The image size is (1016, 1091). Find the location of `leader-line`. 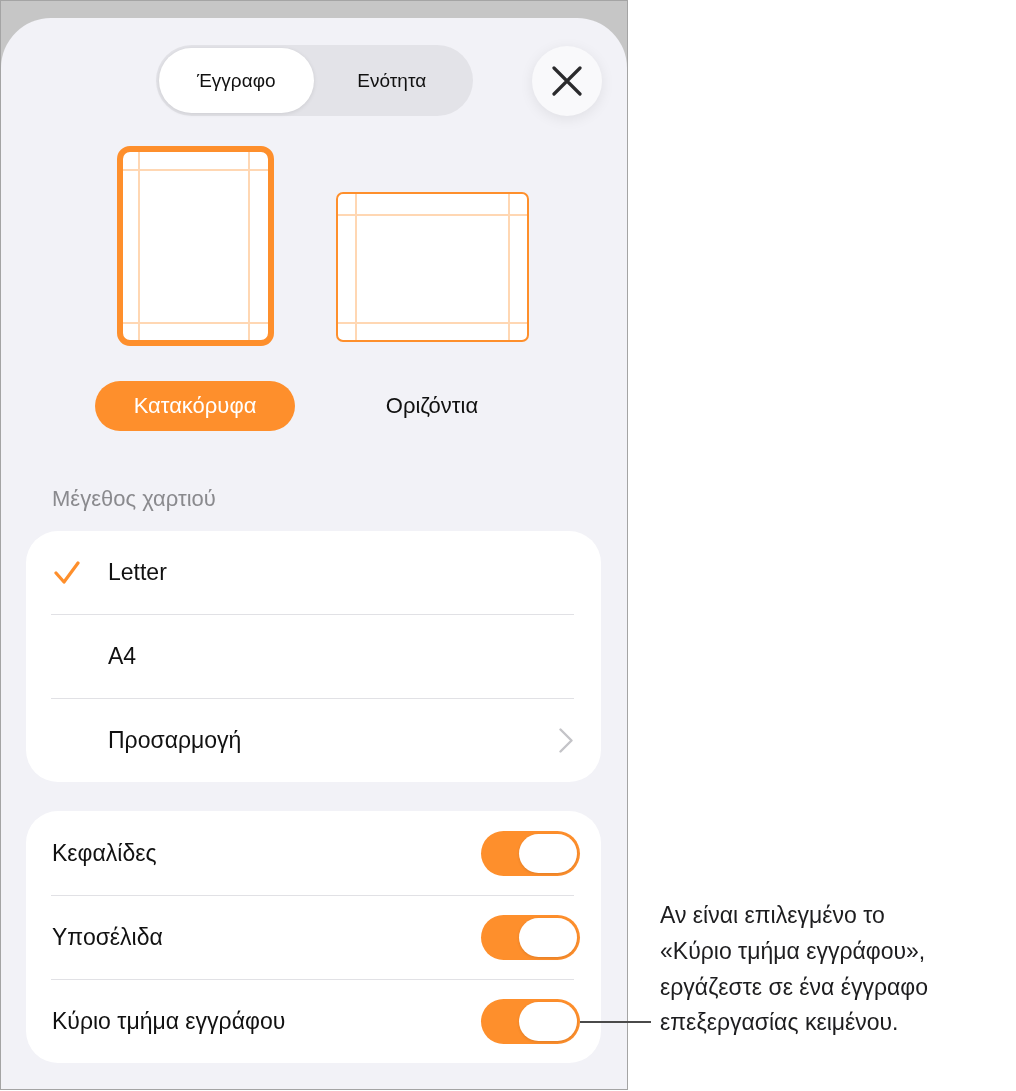

leader-line is located at coordinates (615, 1022).